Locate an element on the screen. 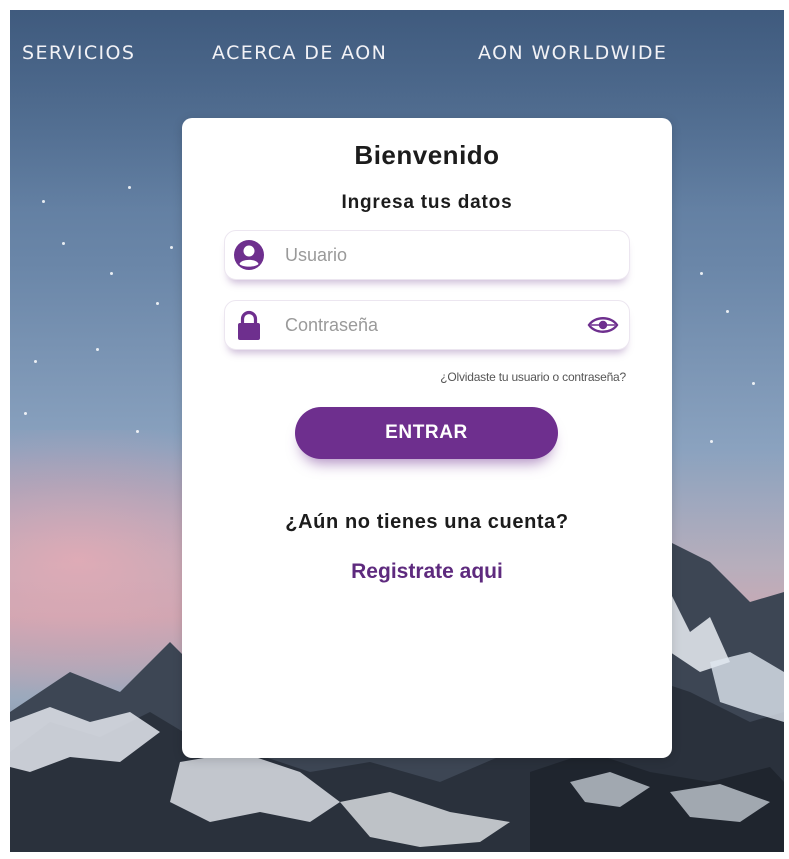 This screenshot has height=859, width=789. no-account-text: ¿Aún no tienes una cuenta? is located at coordinates (427, 522).